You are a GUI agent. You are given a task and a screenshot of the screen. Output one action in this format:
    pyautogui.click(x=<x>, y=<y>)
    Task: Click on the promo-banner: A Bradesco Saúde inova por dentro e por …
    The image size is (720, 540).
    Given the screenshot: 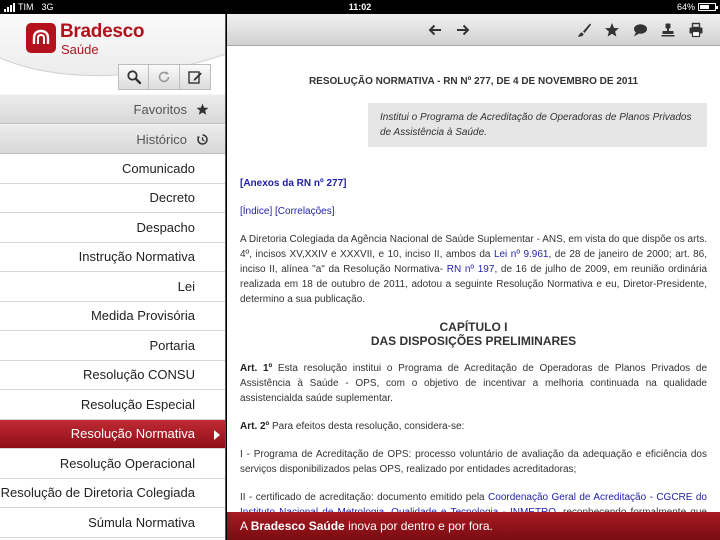 What is the action you would take?
    pyautogui.click(x=473, y=526)
    